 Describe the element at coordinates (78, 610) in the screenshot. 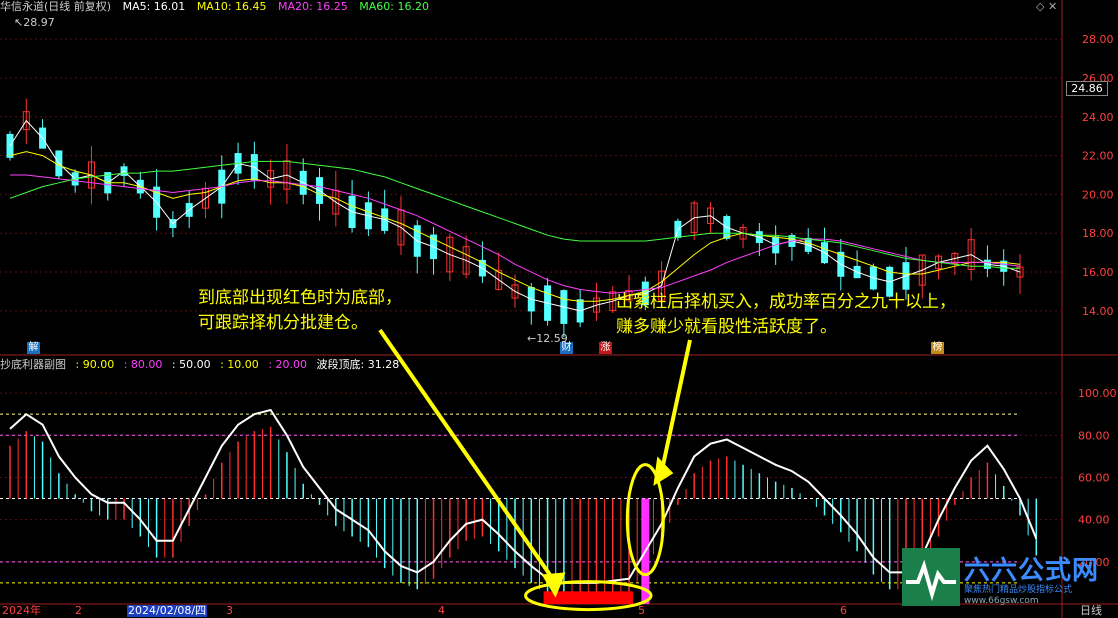

I see `date-label-feb: 2` at that location.